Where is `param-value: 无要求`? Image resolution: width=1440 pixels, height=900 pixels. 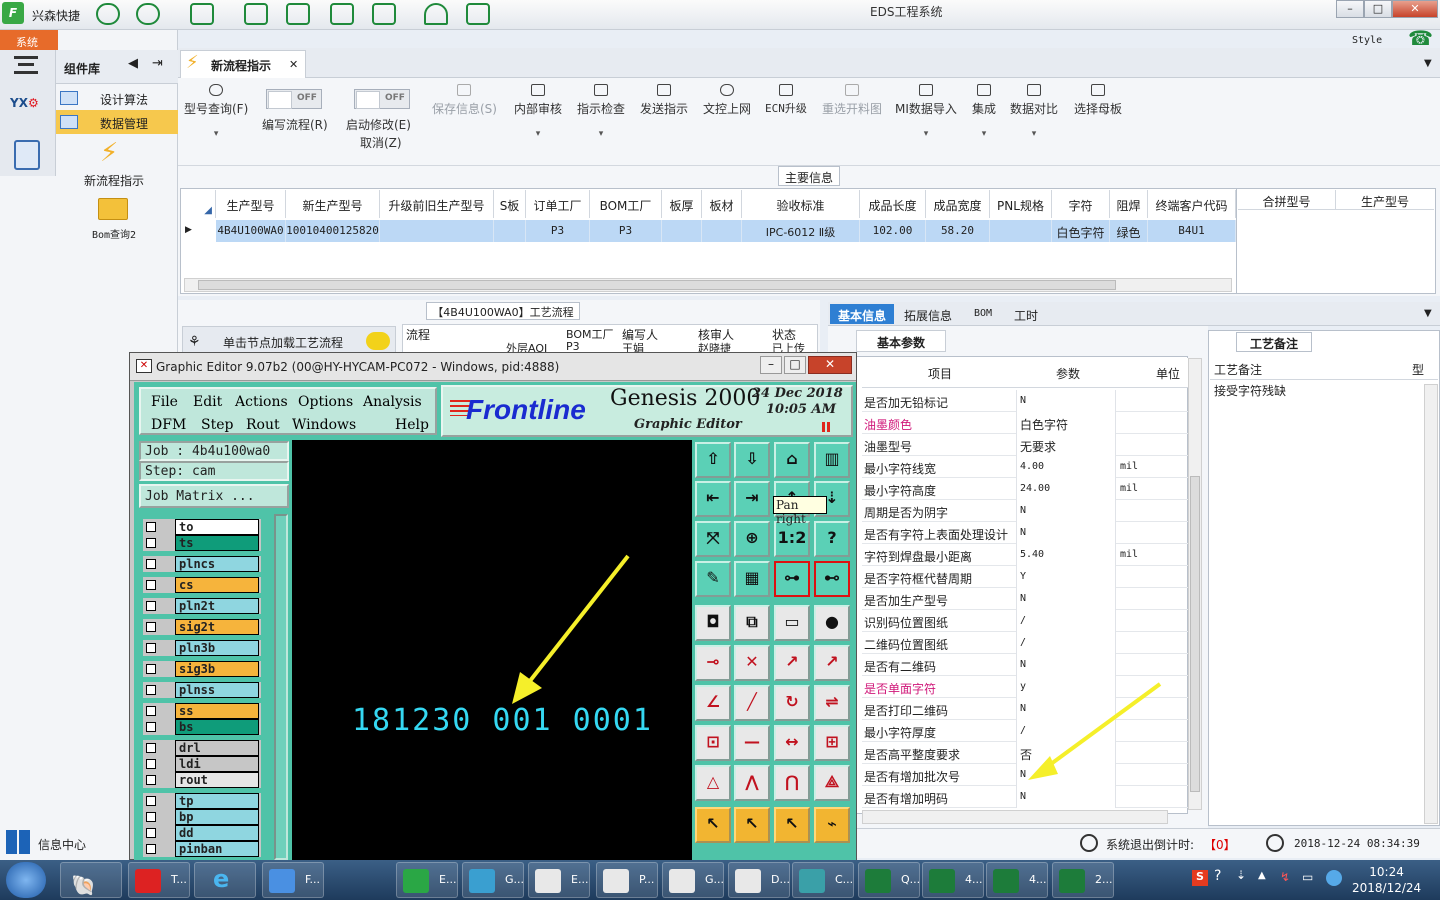
param-value: 无要求 is located at coordinates (1068, 446).